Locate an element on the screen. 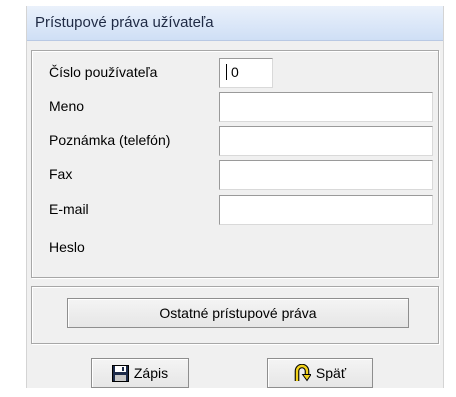 The height and width of the screenshot is (397, 456). email-label: E-mail is located at coordinates (69, 209).